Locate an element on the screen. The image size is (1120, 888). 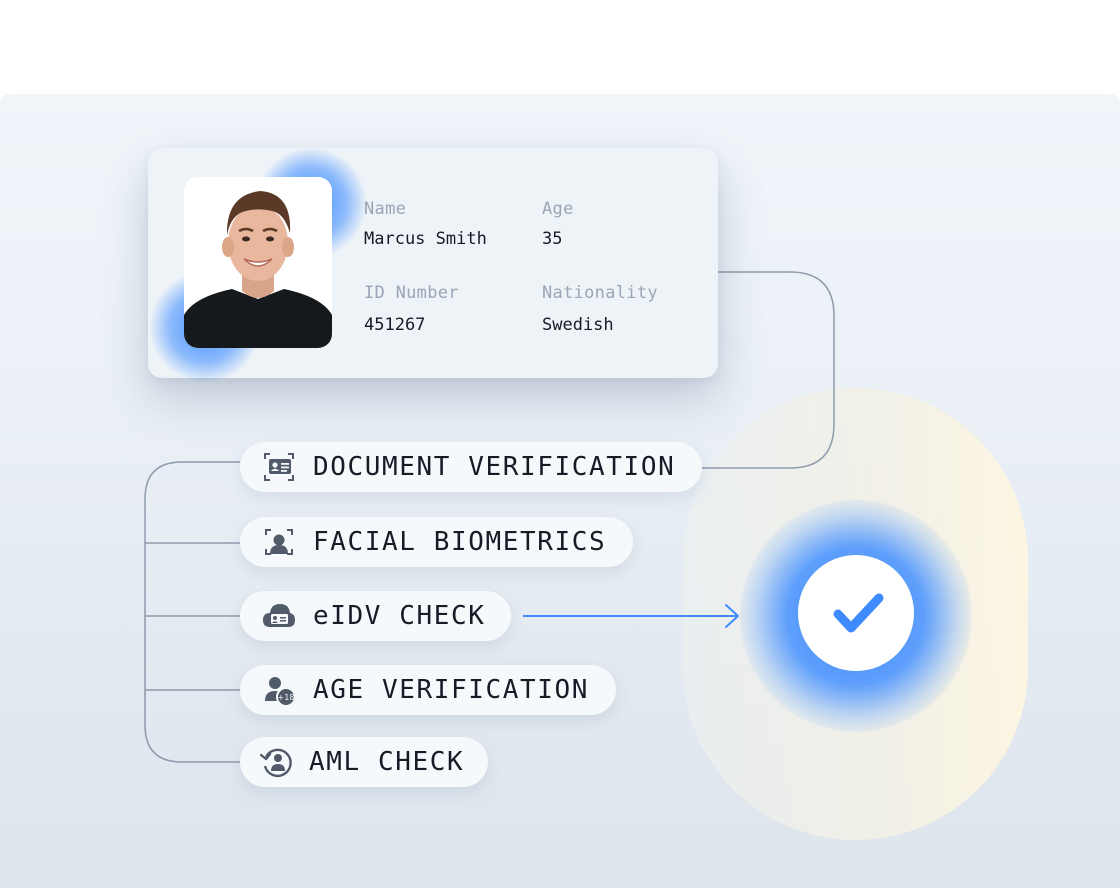
check-document-verification: DOCUMENT VERIFICATION is located at coordinates (471, 467).